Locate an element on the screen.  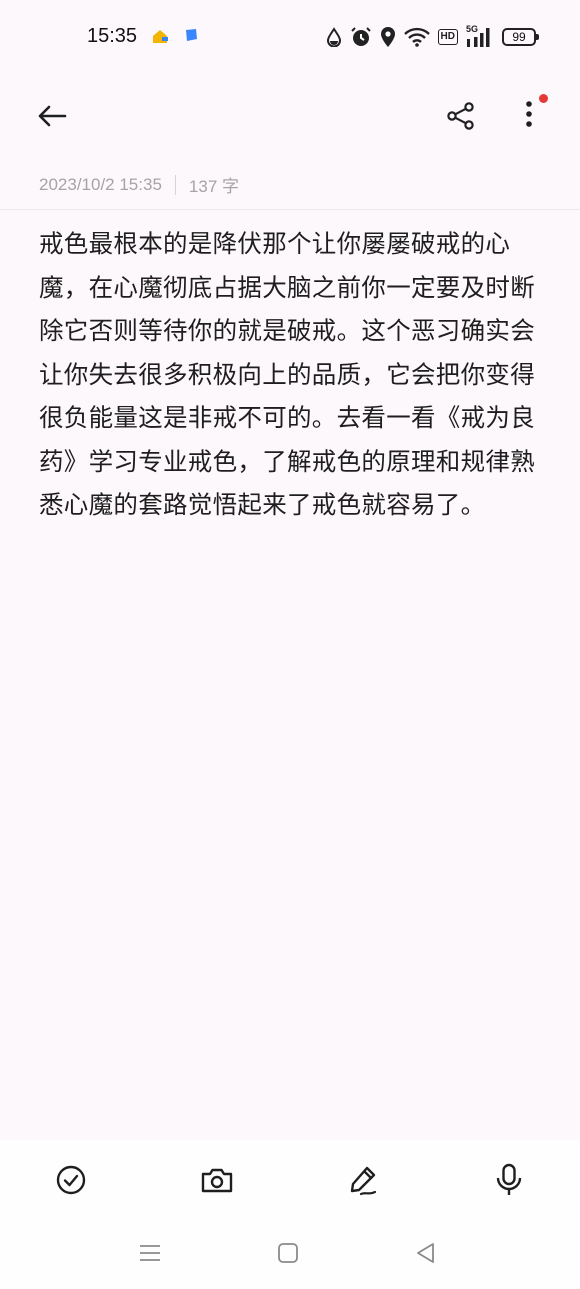
note-meta: 2023/10/2 15:35 137 字 is located at coordinates (139, 184).